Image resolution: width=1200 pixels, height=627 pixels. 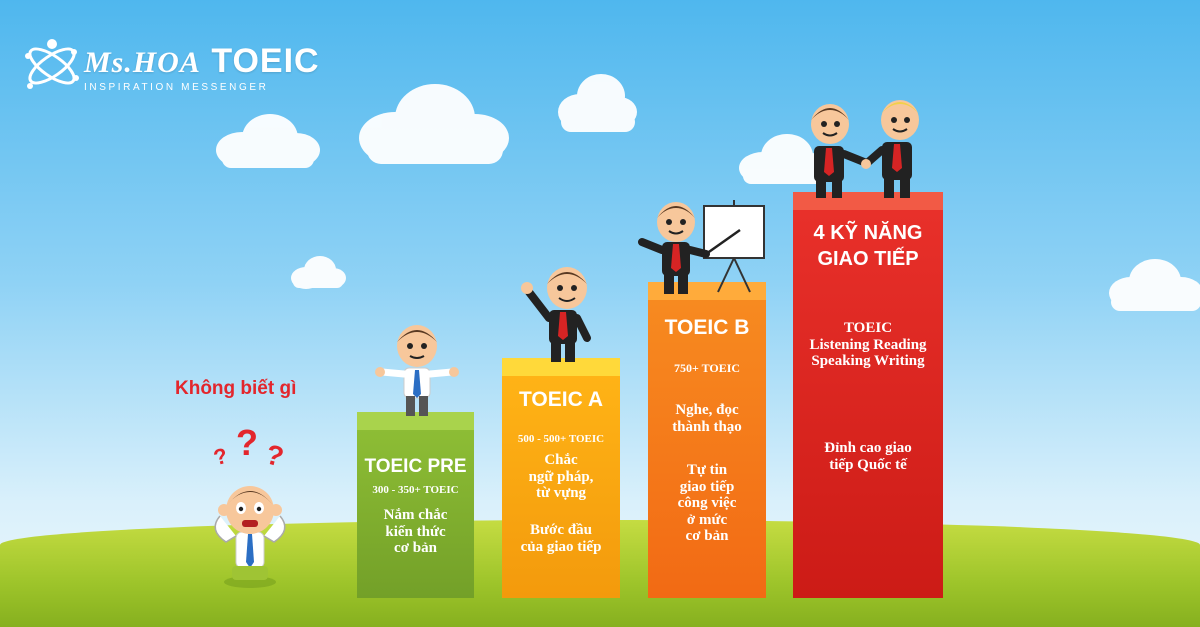 What do you see at coordinates (707, 418) in the screenshot?
I see `level-description: Nghe, đọc thành thạo` at bounding box center [707, 418].